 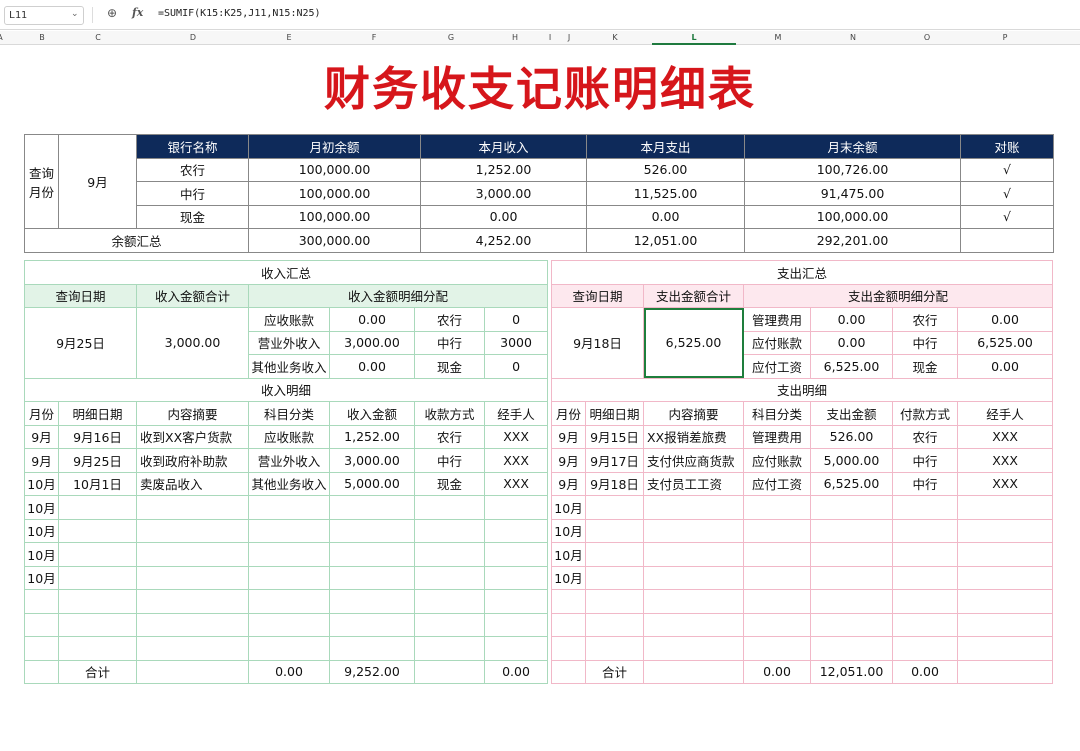 What do you see at coordinates (192, 460) in the screenshot?
I see `table-cell: 收到政府补助款` at bounding box center [192, 460].